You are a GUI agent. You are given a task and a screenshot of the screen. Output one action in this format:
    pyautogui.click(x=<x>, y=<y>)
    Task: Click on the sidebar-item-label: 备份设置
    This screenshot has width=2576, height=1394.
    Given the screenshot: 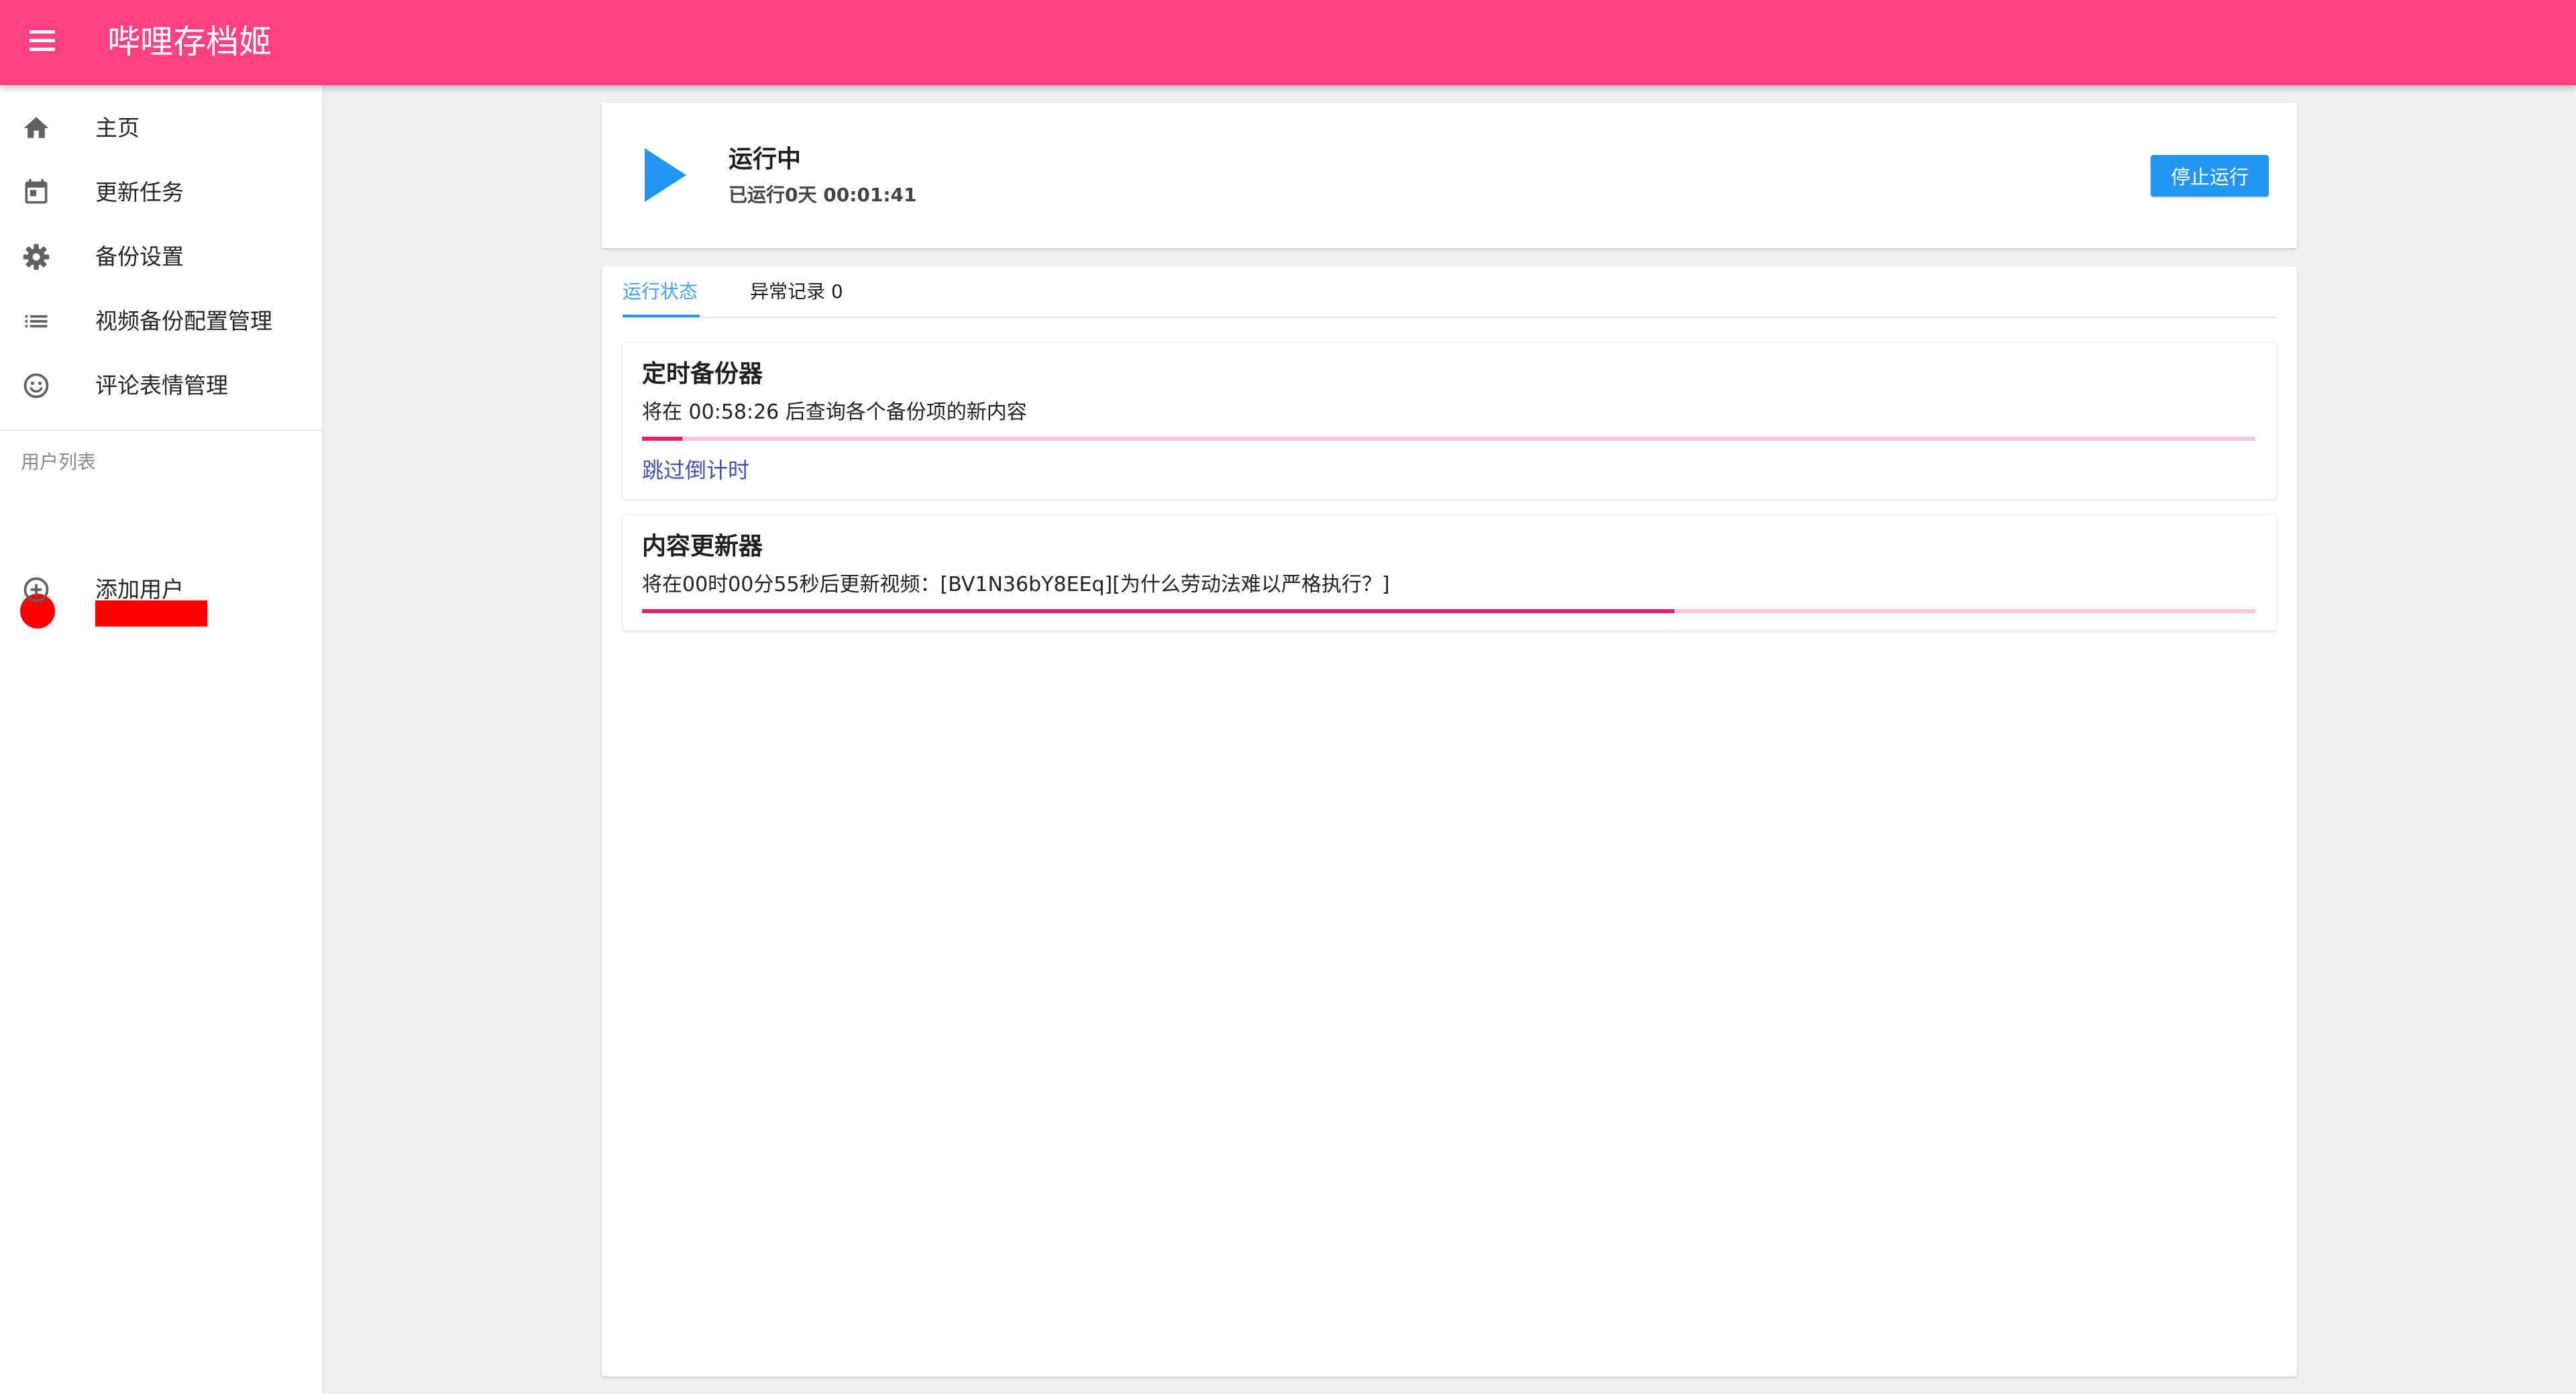 What is the action you would take?
    pyautogui.click(x=139, y=257)
    